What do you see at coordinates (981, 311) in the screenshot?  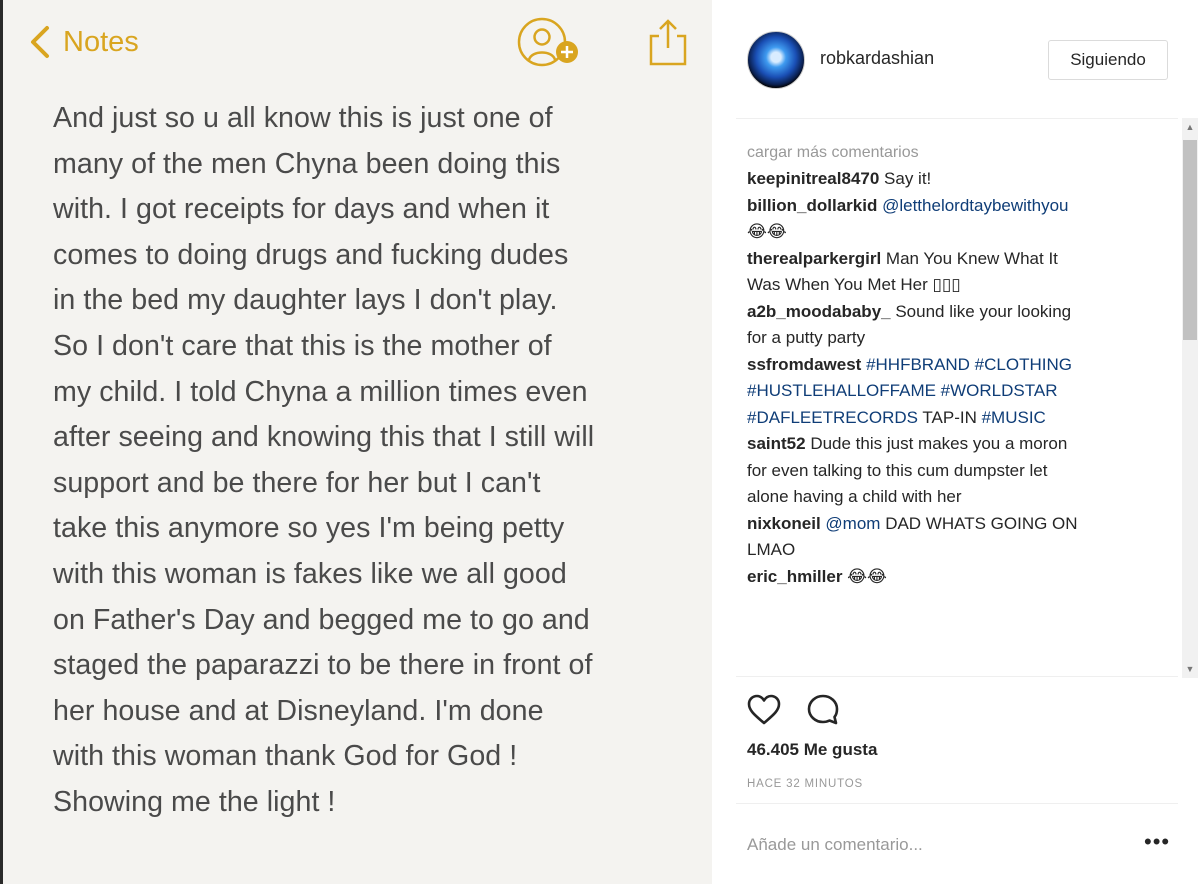 I see `comment-text: Sound like your looking` at bounding box center [981, 311].